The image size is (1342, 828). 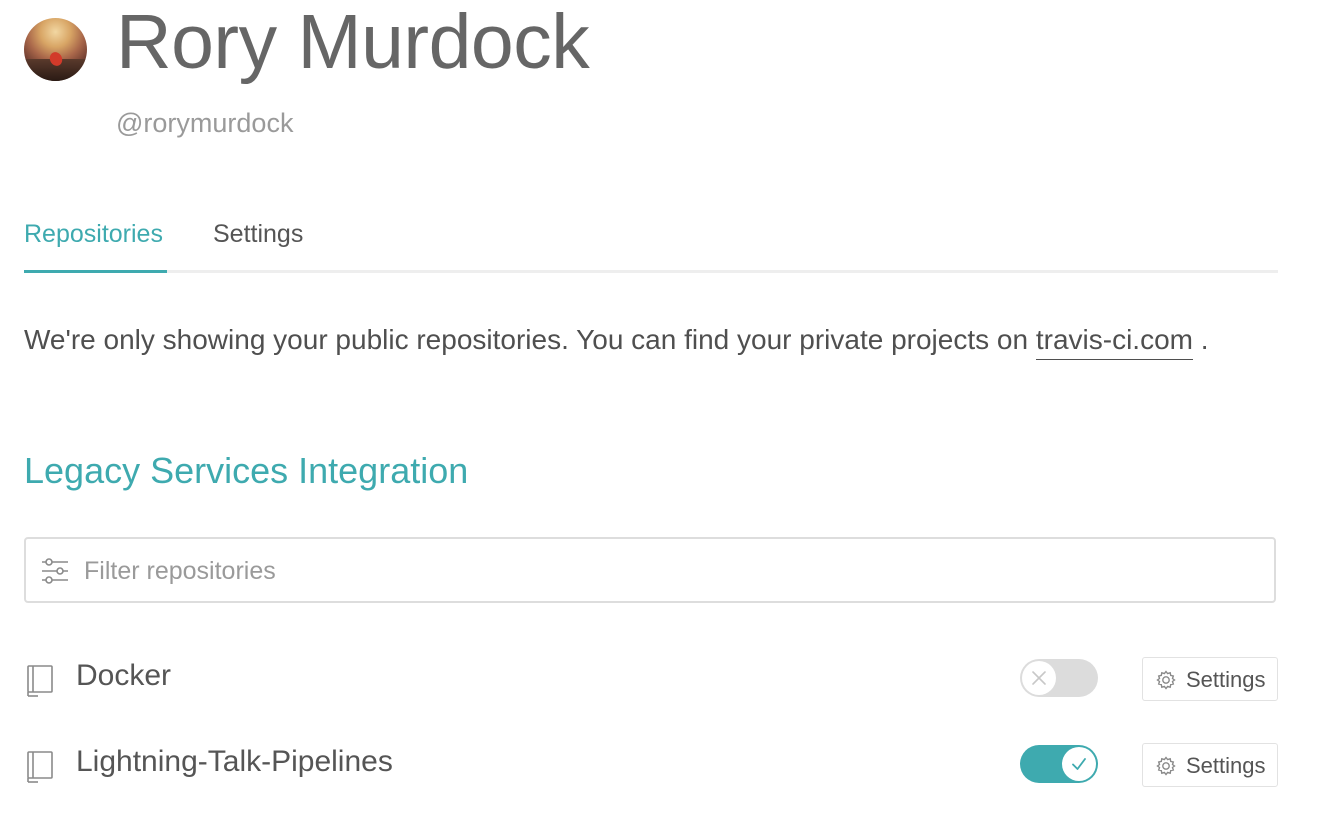 I want to click on section-title: Legacy Services Integration, so click(x=246, y=470).